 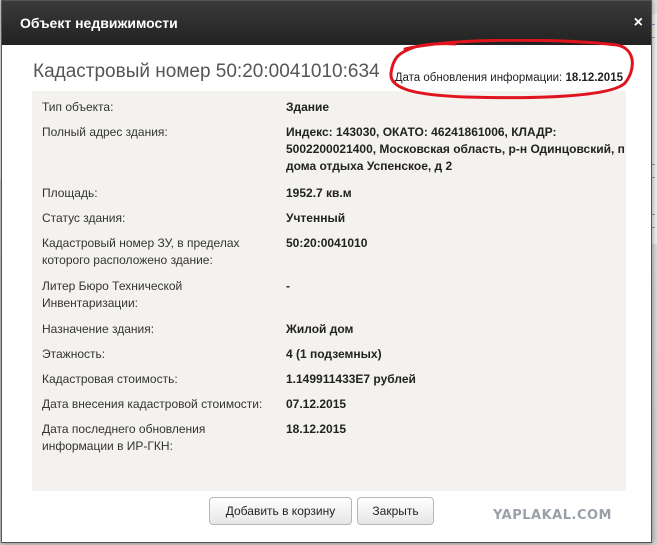 What do you see at coordinates (98, 329) in the screenshot?
I see `detail-label: Назначение здания:` at bounding box center [98, 329].